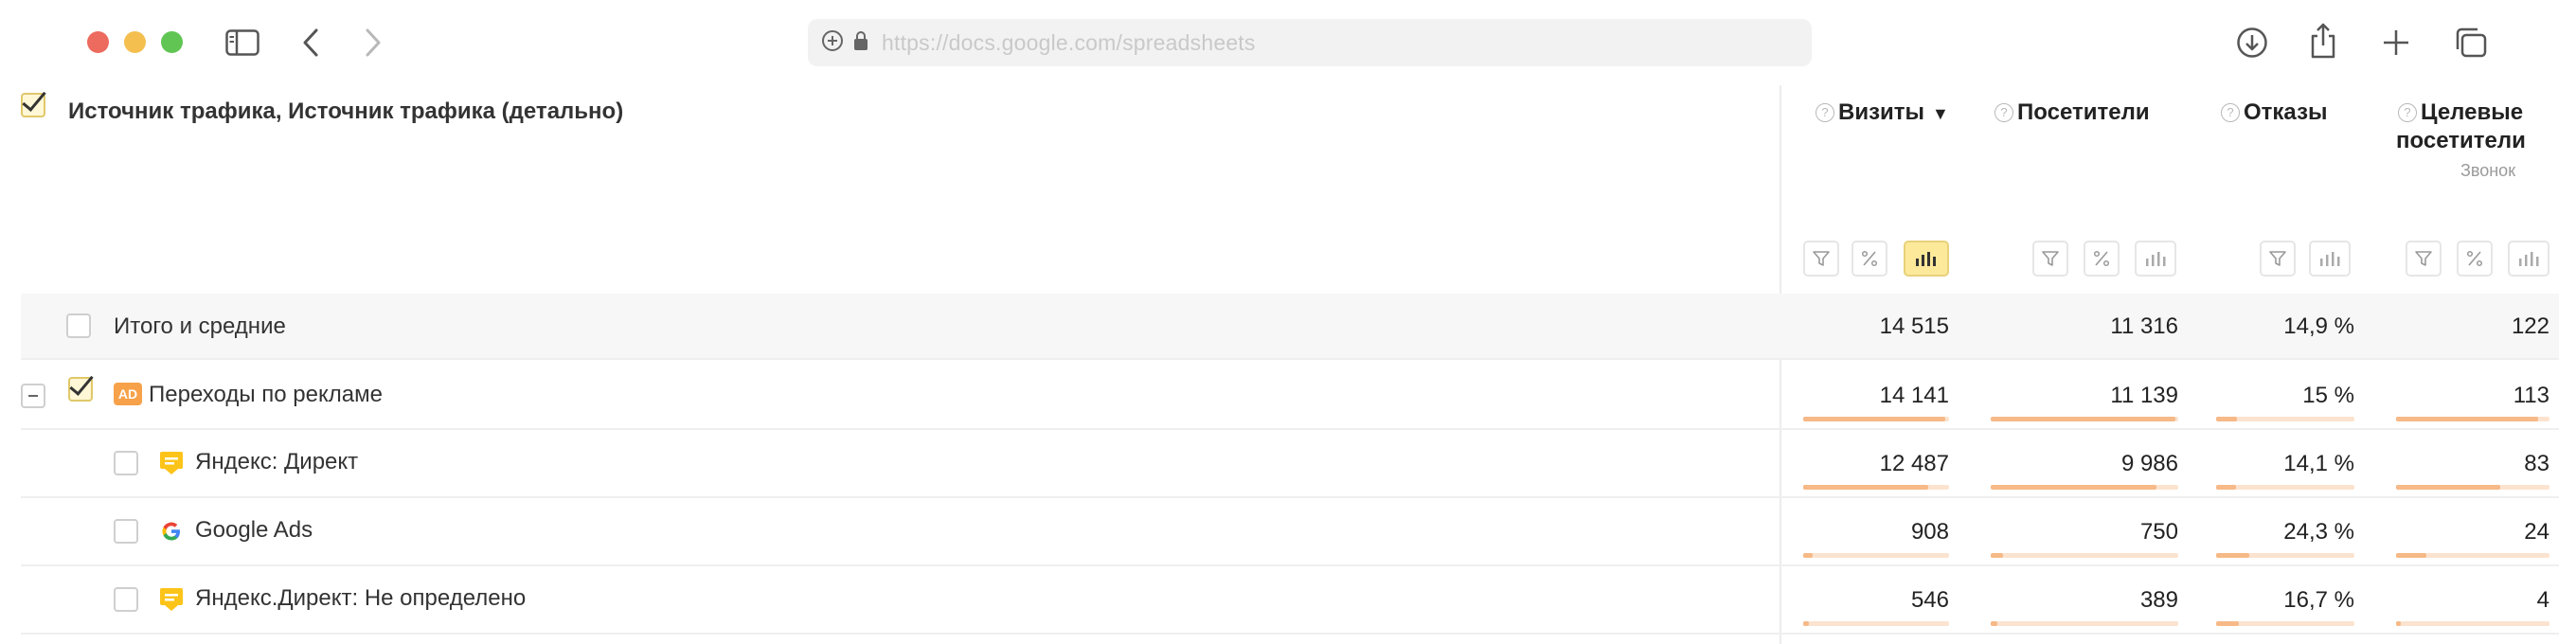 This screenshot has height=644, width=2576. I want to click on column-header-visits: ? Визиты ▼, so click(1882, 113).